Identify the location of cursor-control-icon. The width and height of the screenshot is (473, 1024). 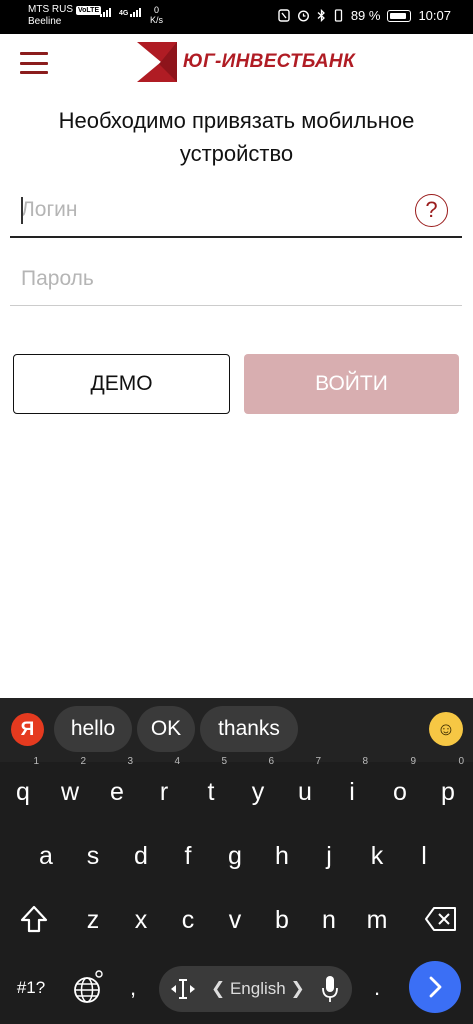
(183, 989).